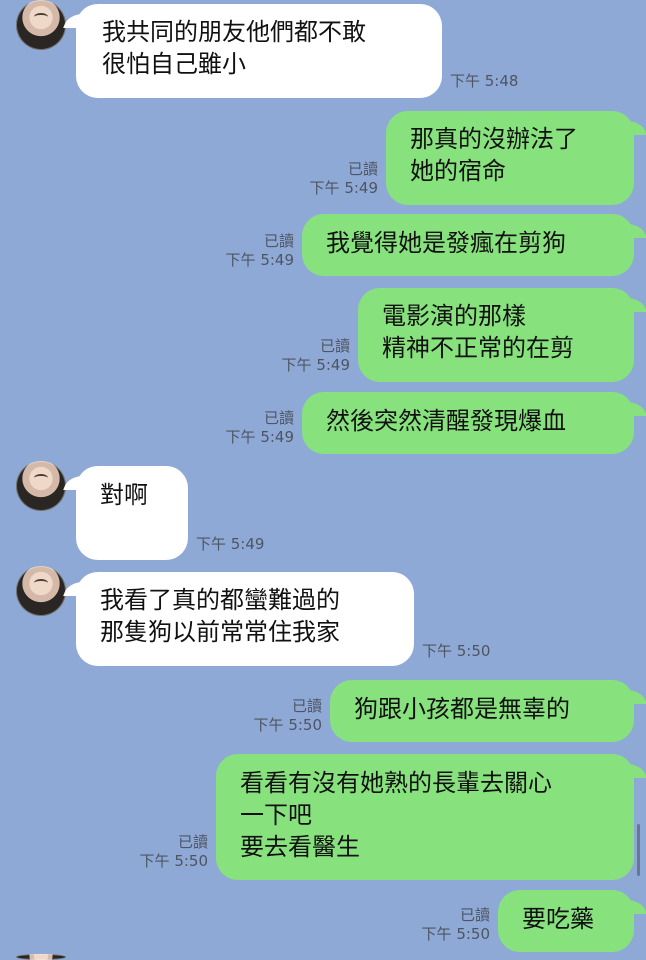 The width and height of the screenshot is (646, 960). I want to click on message-bubble-outgoing: 然後突然清醒發現爆血, so click(468, 423).